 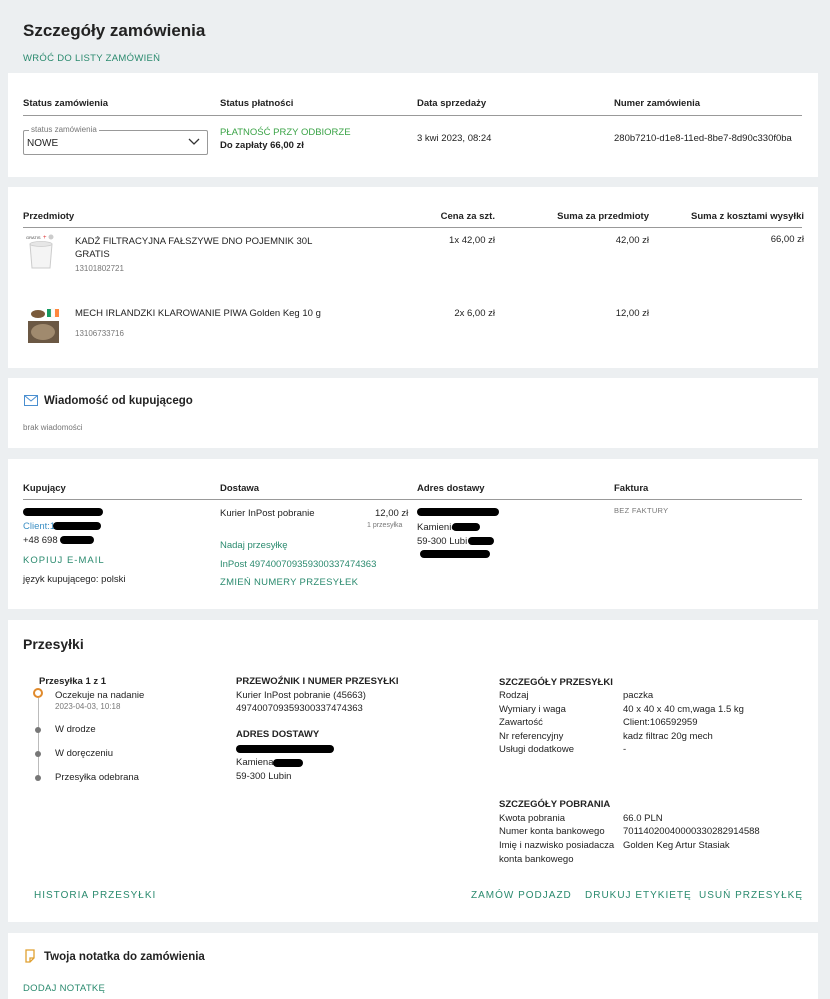 What do you see at coordinates (385, 525) in the screenshot?
I see `delivery-parcel-count: 1 przesyłka` at bounding box center [385, 525].